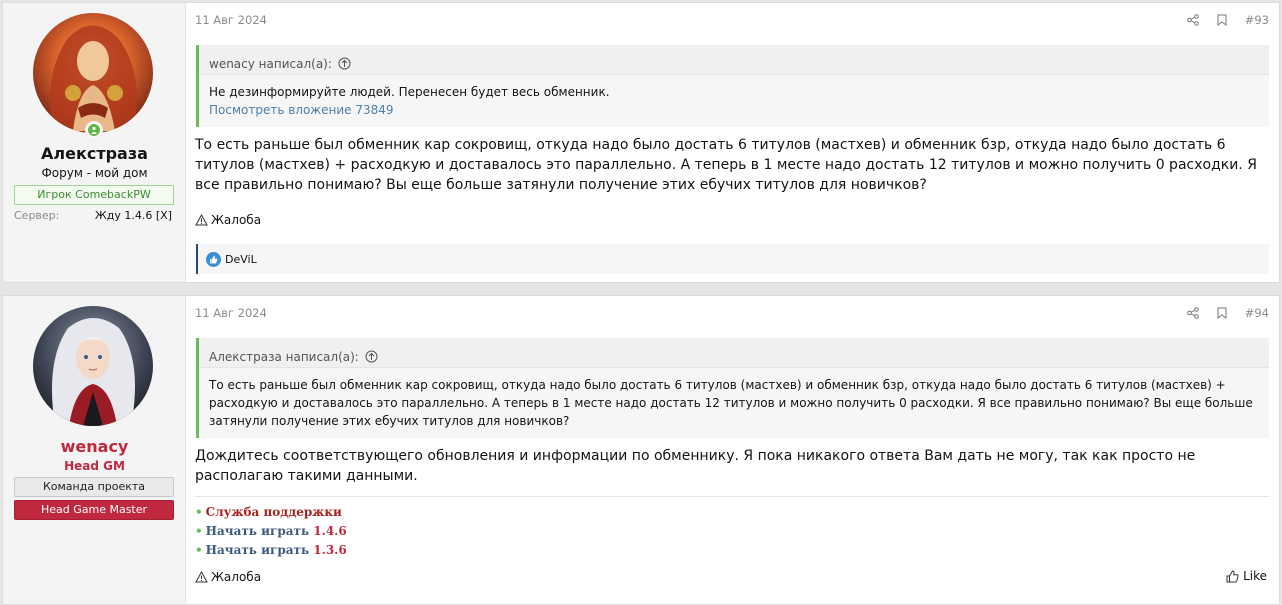  What do you see at coordinates (241, 259) in the screenshot?
I see `reactions-users: DeViL` at bounding box center [241, 259].